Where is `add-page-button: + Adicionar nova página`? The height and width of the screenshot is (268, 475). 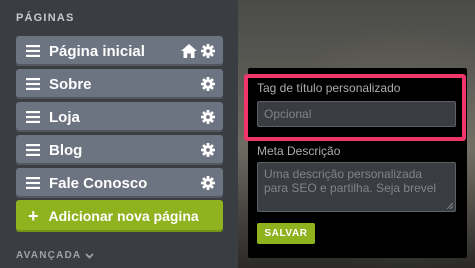
add-page-button: + Adicionar nova página is located at coordinates (119, 216).